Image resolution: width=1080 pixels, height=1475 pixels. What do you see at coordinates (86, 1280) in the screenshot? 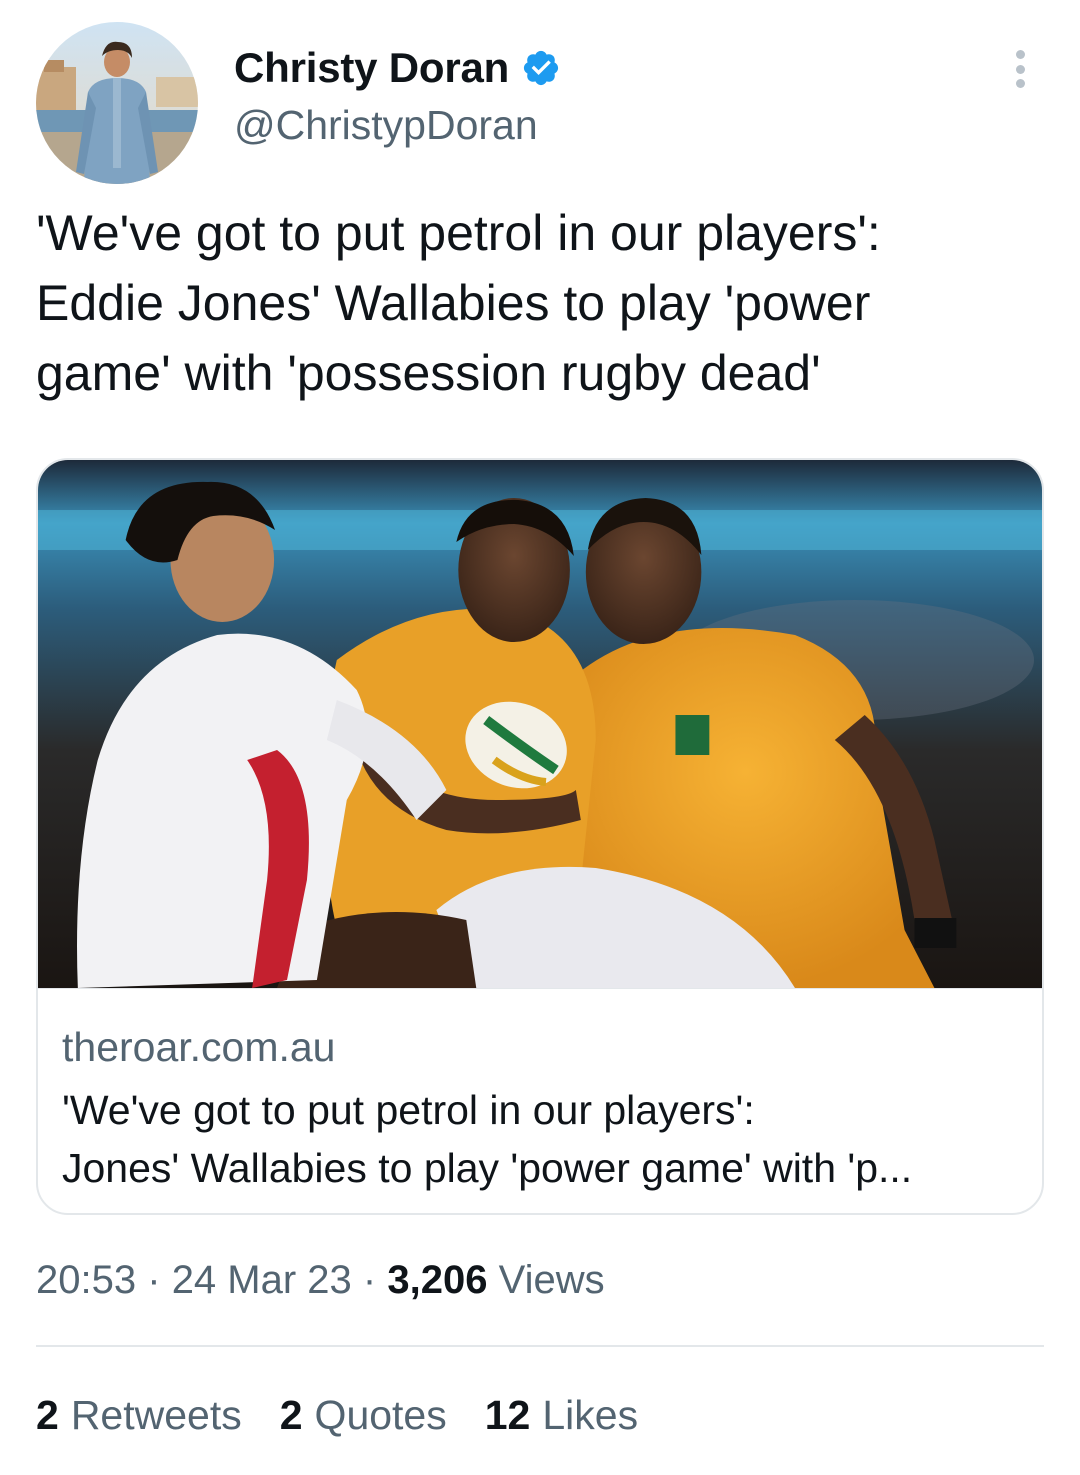
I see `tweet-time: 20:53` at bounding box center [86, 1280].